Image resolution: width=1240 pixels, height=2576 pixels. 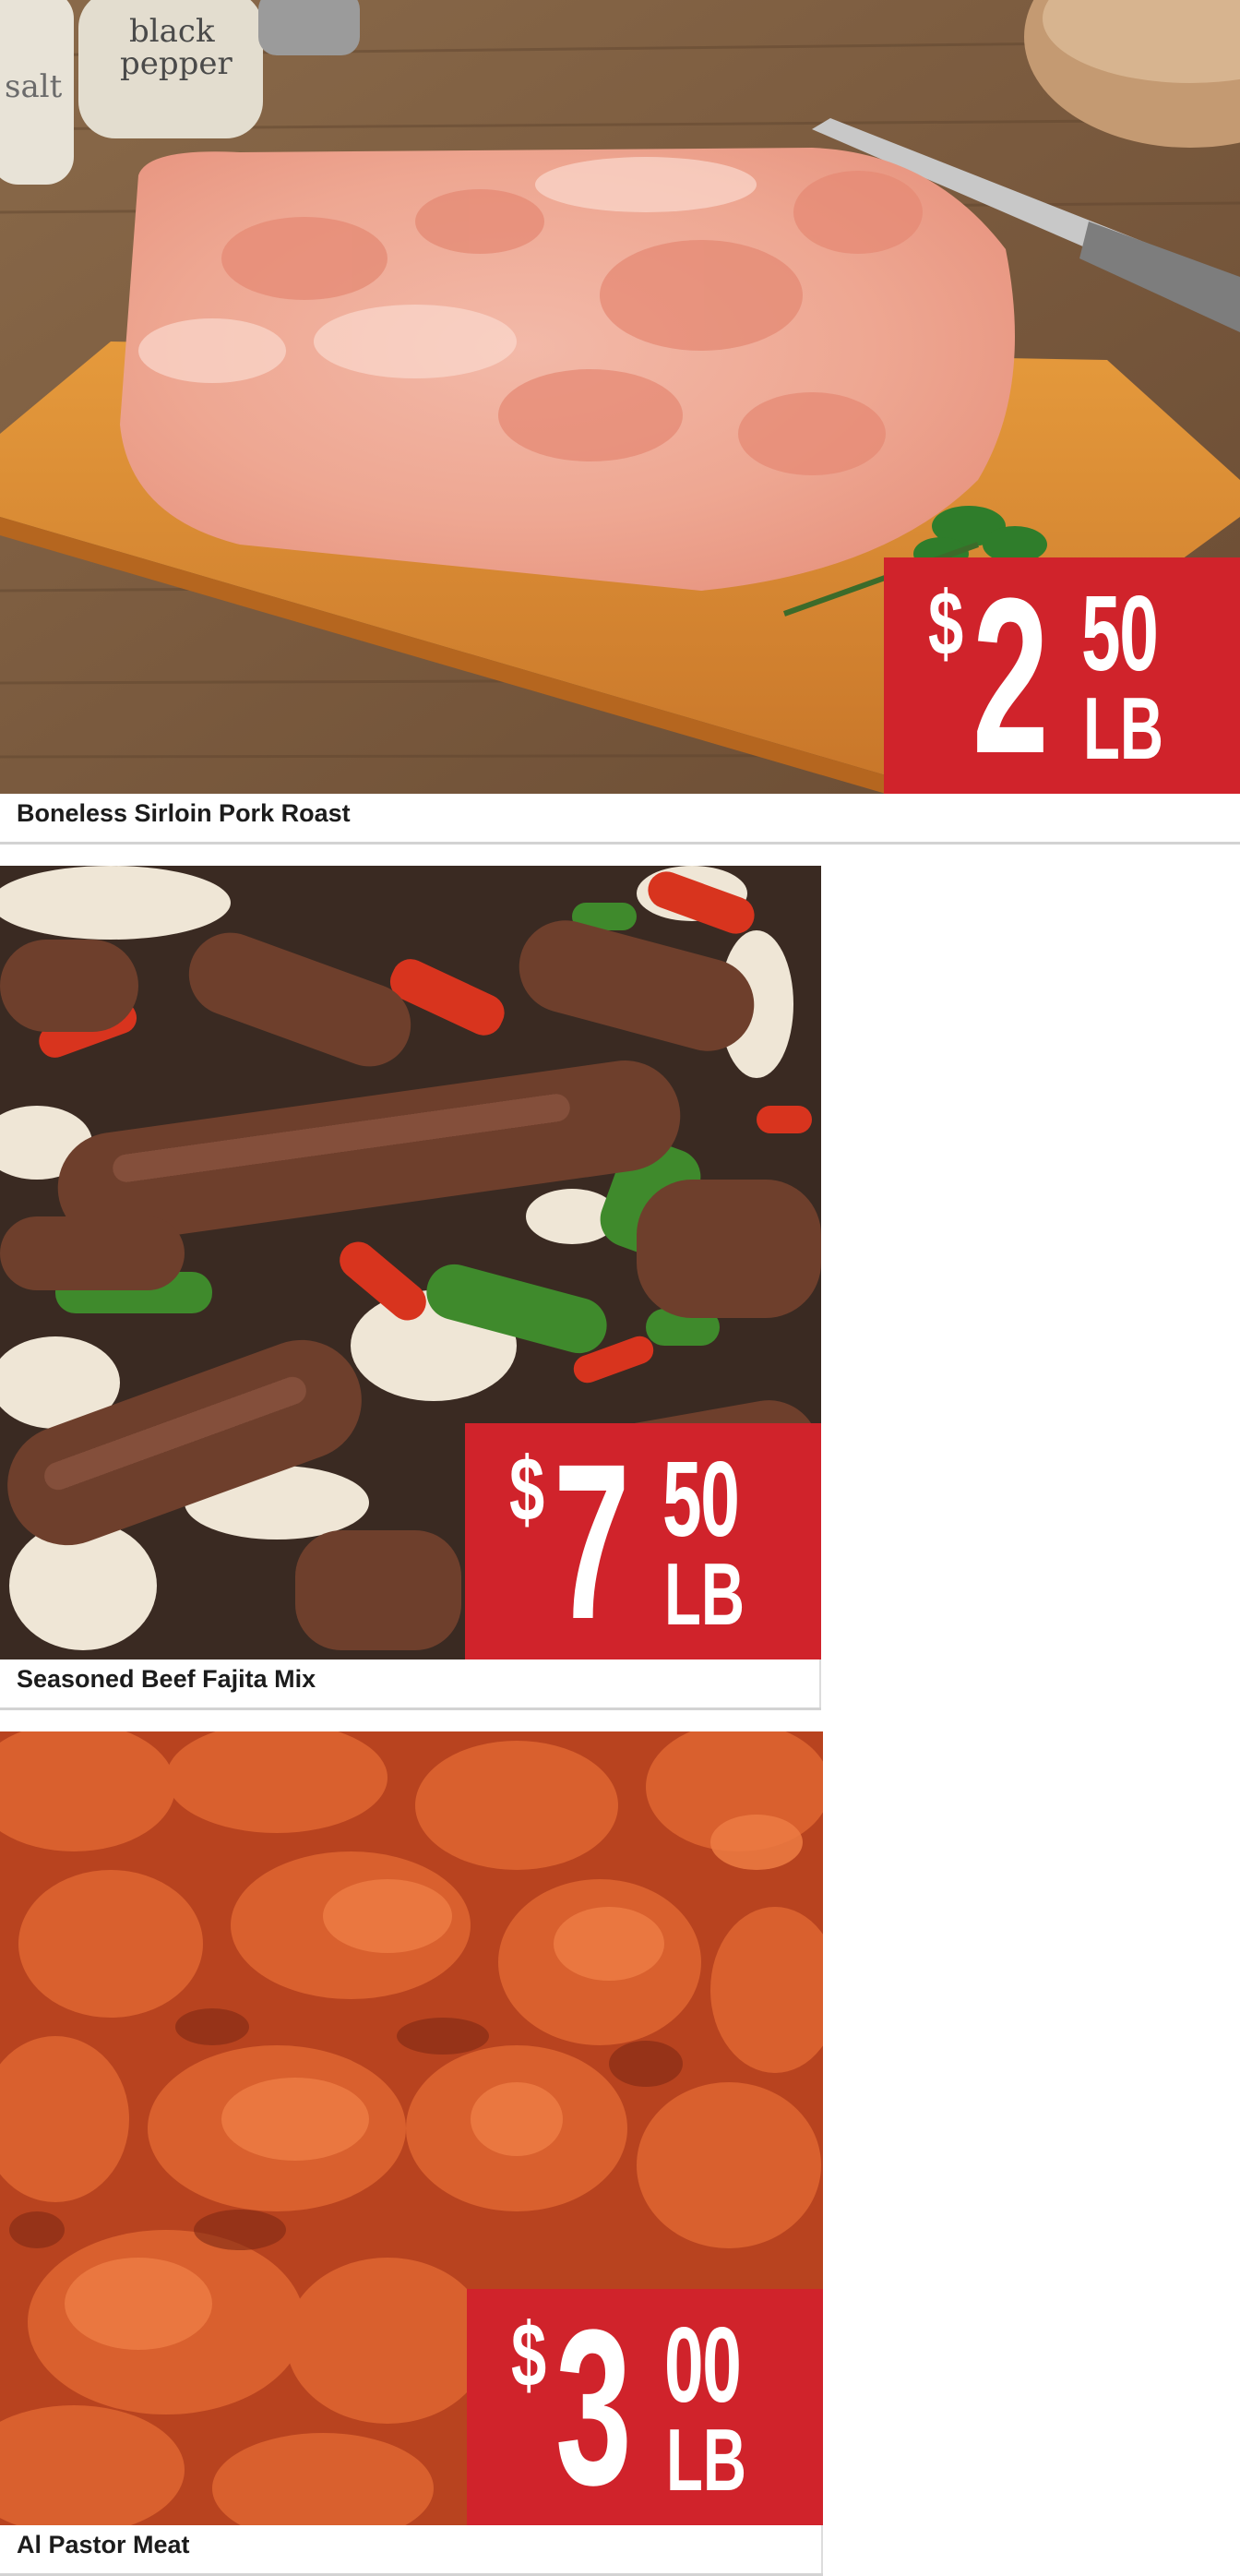 What do you see at coordinates (104, 2545) in the screenshot?
I see `product-name: Al Pastor Meat` at bounding box center [104, 2545].